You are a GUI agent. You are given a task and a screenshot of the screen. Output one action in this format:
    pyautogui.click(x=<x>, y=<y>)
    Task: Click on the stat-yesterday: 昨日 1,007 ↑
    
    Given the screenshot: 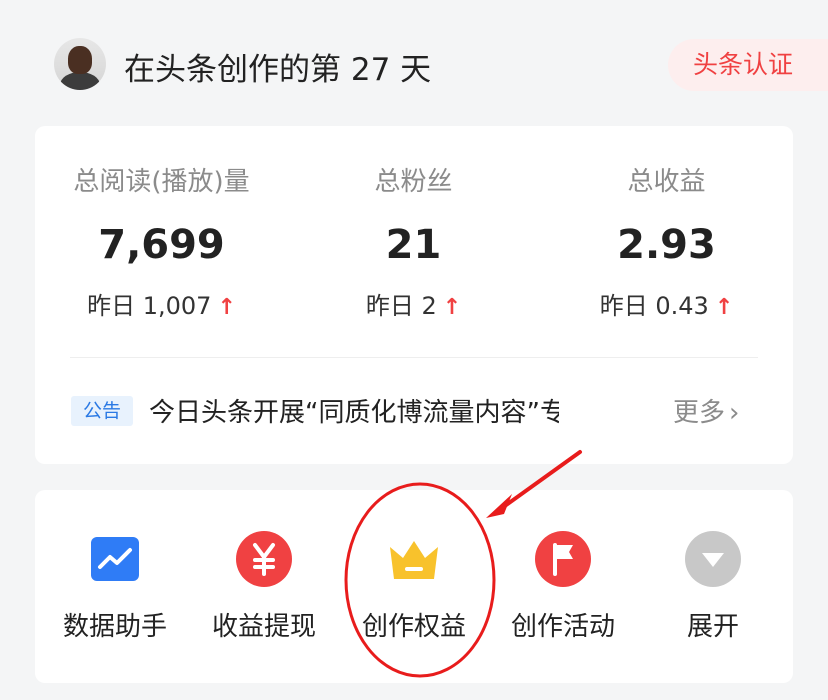 What is the action you would take?
    pyautogui.click(x=161, y=303)
    